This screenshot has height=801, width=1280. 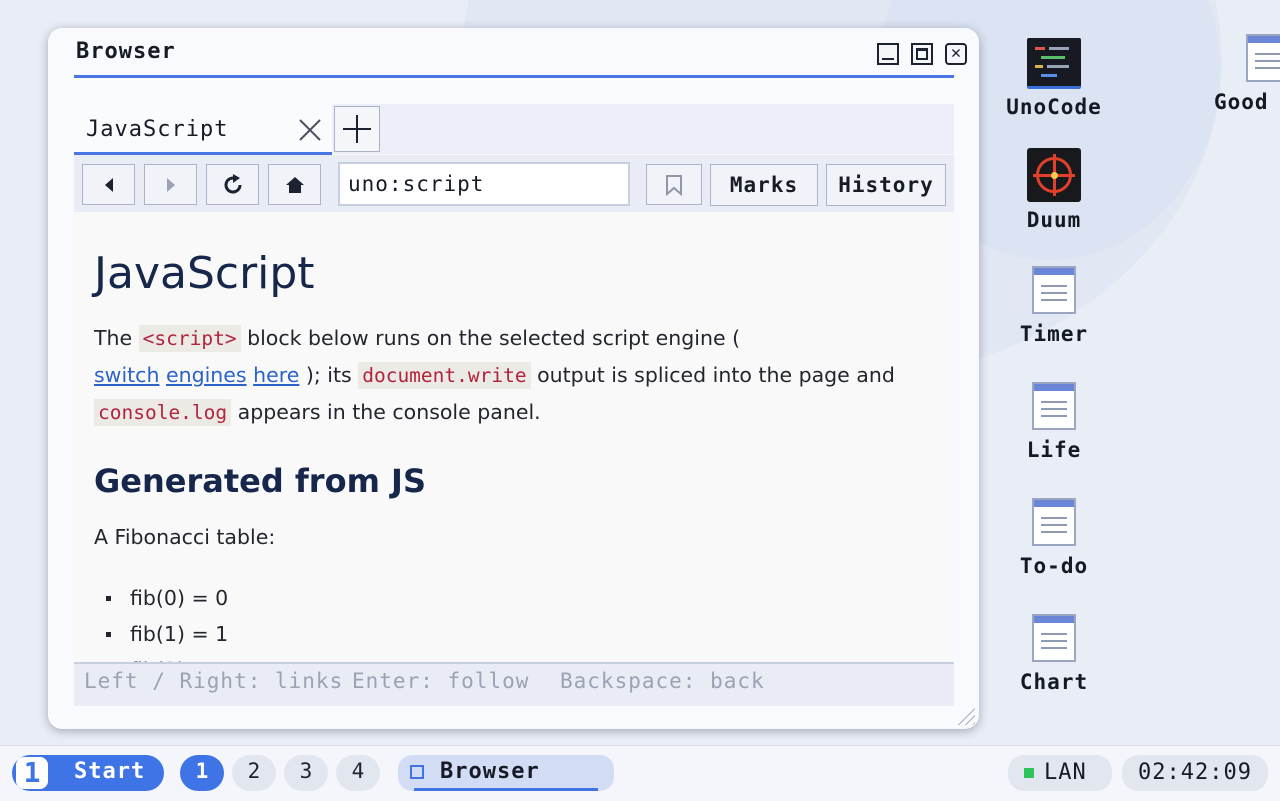 I want to click on tab-javascript: JavaScript, so click(x=203, y=129).